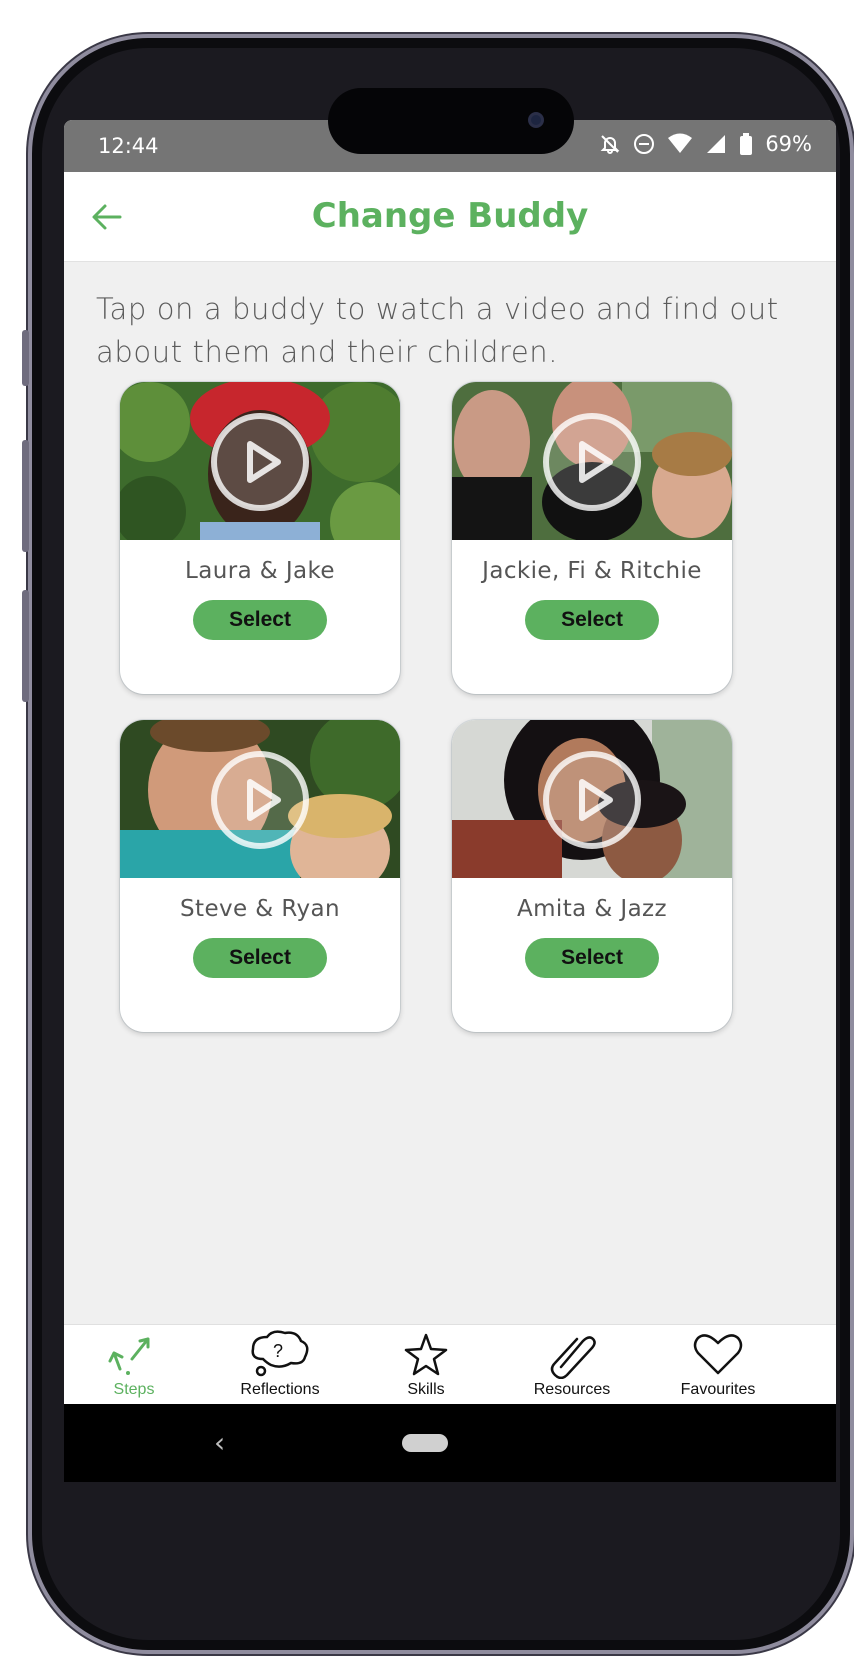 This screenshot has width=854, height=1662. I want to click on buddy-card-amita-jazz: Amita & Jazz Select, so click(592, 876).